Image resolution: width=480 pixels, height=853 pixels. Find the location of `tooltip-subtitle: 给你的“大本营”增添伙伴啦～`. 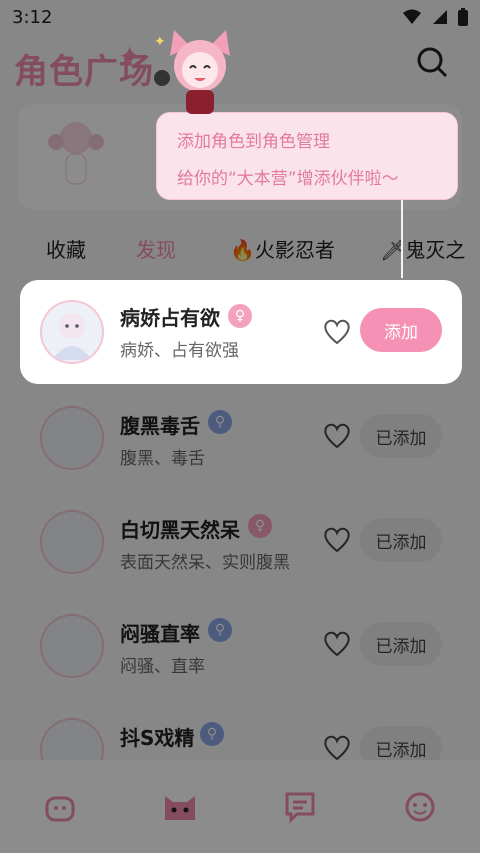

tooltip-subtitle: 给你的“大本营”增添伙伴啦～ is located at coordinates (288, 179).